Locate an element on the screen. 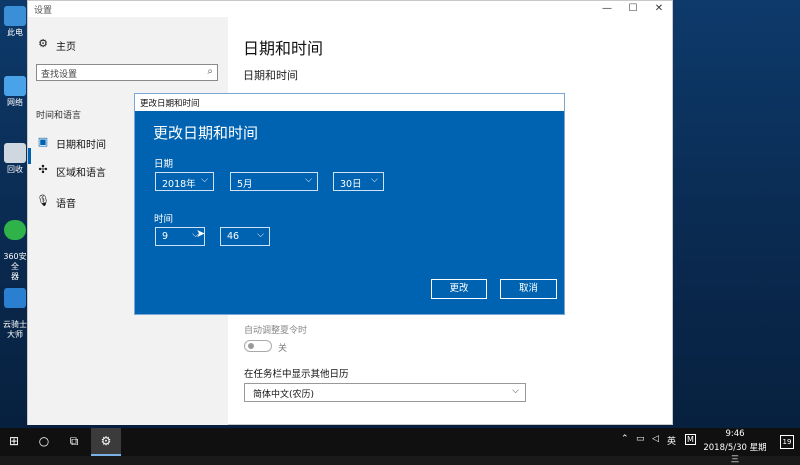  desktop-icon-network: 网络 is located at coordinates (15, 92).